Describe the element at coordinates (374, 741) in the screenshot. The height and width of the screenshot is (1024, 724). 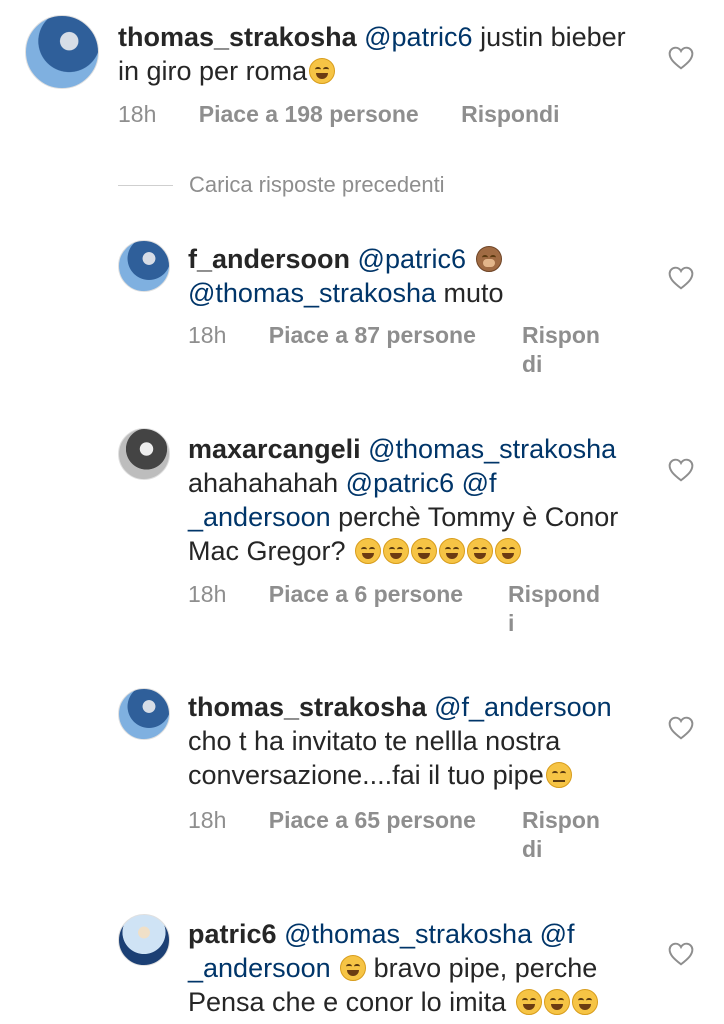
I see `comment-text-part: cho t ha invitato te nellla nostra` at that location.